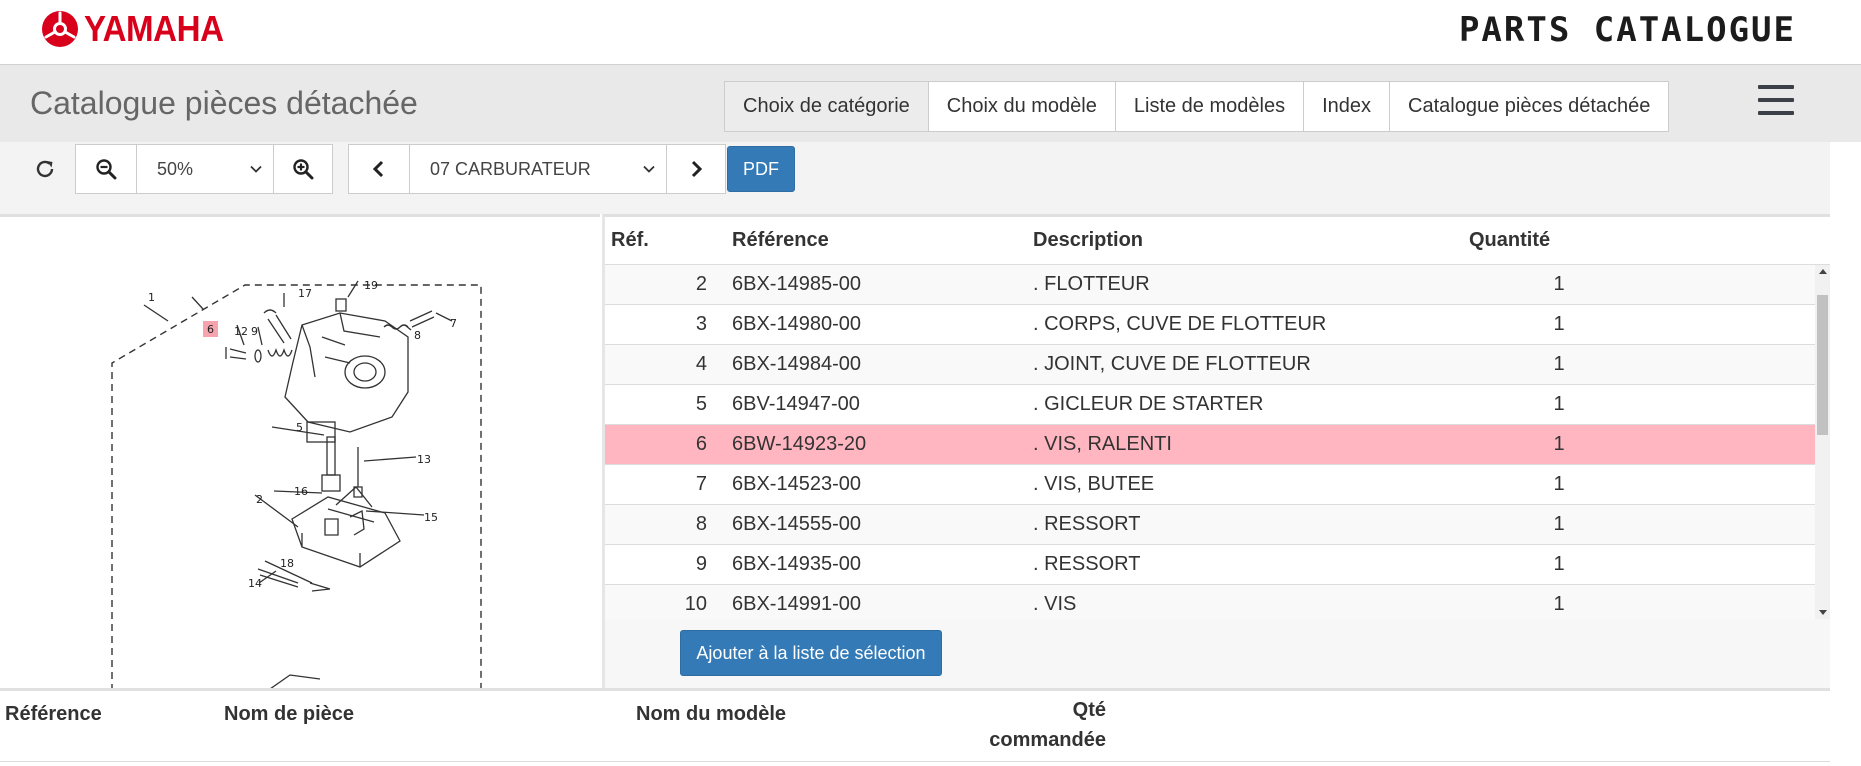 This screenshot has width=1861, height=766. I want to click on pdf-button: PDF, so click(761, 169).